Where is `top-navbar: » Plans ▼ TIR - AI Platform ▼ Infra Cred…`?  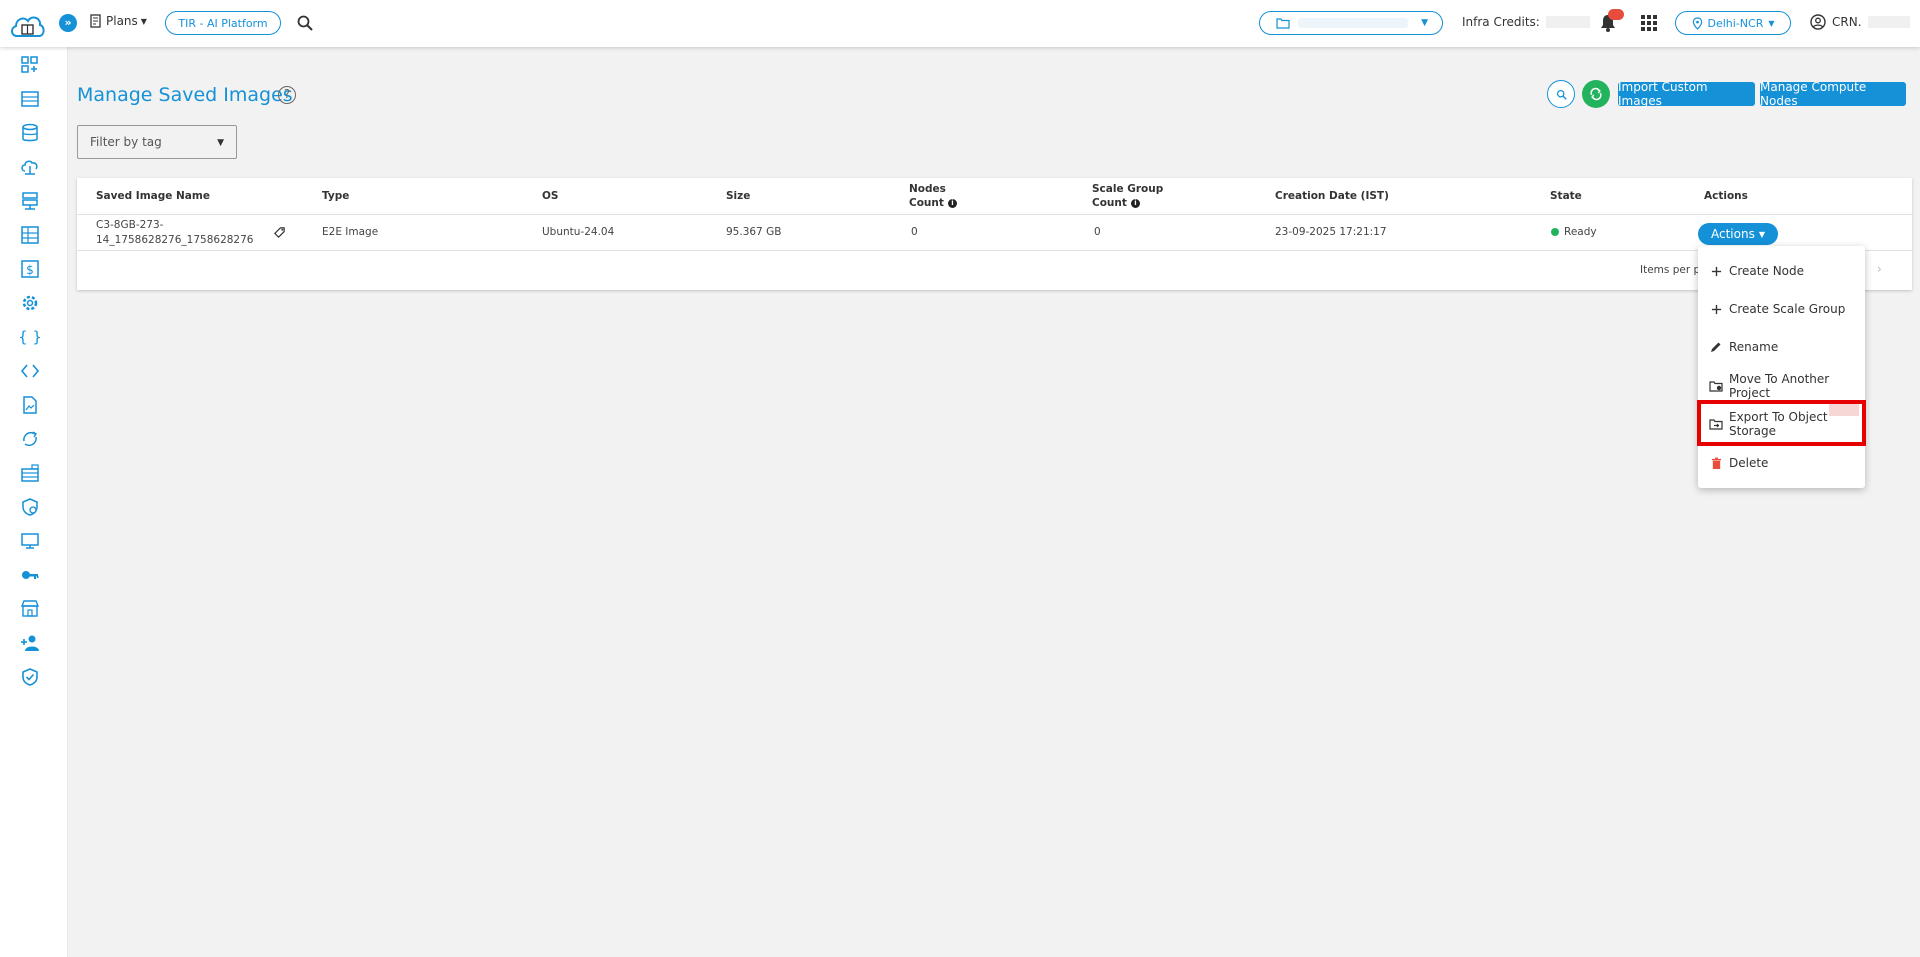 top-navbar: » Plans ▼ TIR - AI Platform ▼ Infra Cred… is located at coordinates (960, 23).